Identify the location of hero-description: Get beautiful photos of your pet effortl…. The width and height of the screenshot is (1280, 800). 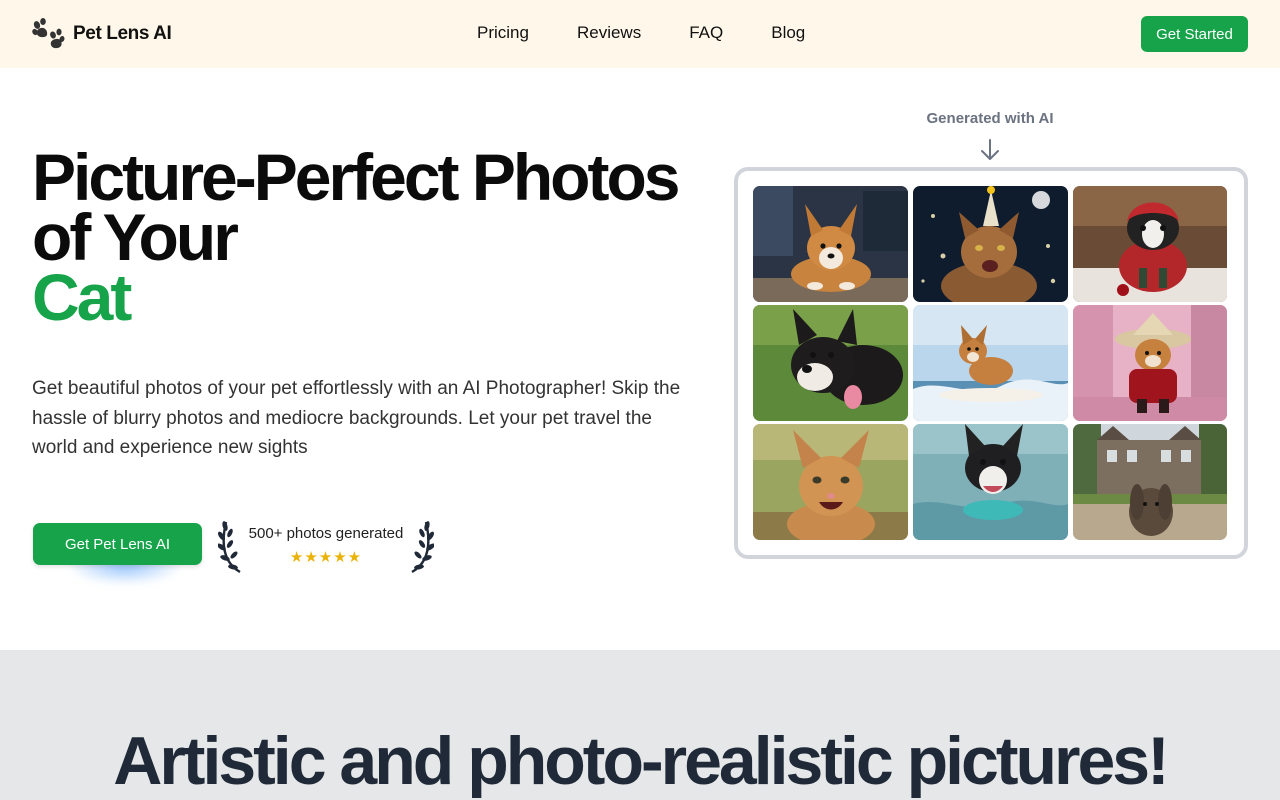
(356, 418).